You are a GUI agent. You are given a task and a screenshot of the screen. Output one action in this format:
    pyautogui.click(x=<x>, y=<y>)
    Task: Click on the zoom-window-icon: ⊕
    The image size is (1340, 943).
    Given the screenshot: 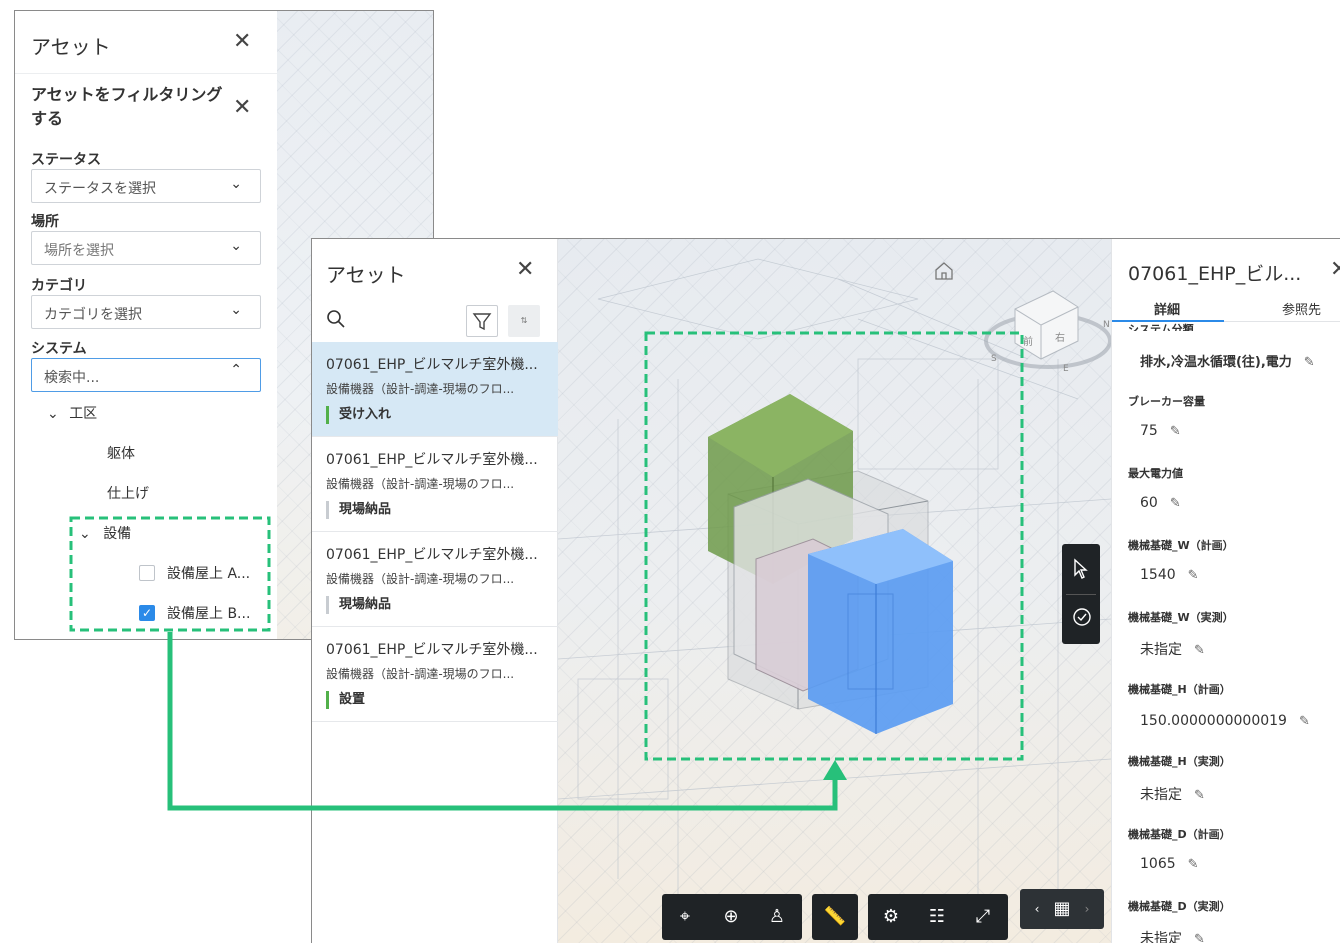 What is the action you would take?
    pyautogui.click(x=731, y=917)
    